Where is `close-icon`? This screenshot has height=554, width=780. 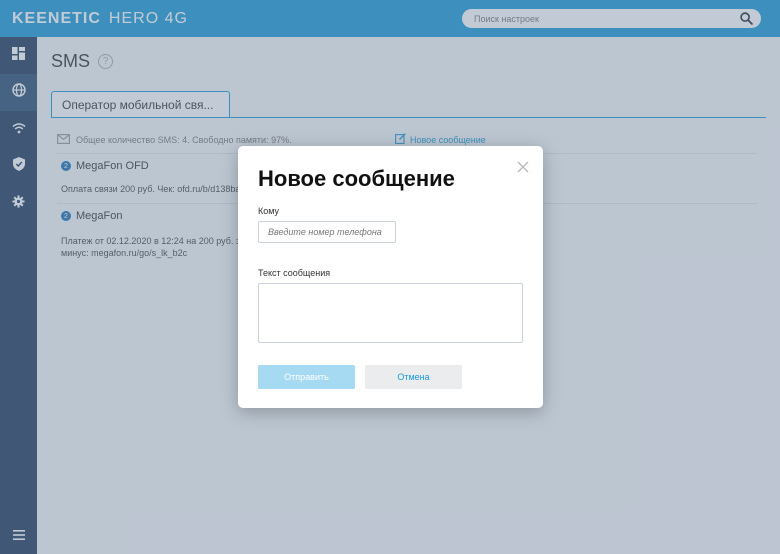 close-icon is located at coordinates (523, 166).